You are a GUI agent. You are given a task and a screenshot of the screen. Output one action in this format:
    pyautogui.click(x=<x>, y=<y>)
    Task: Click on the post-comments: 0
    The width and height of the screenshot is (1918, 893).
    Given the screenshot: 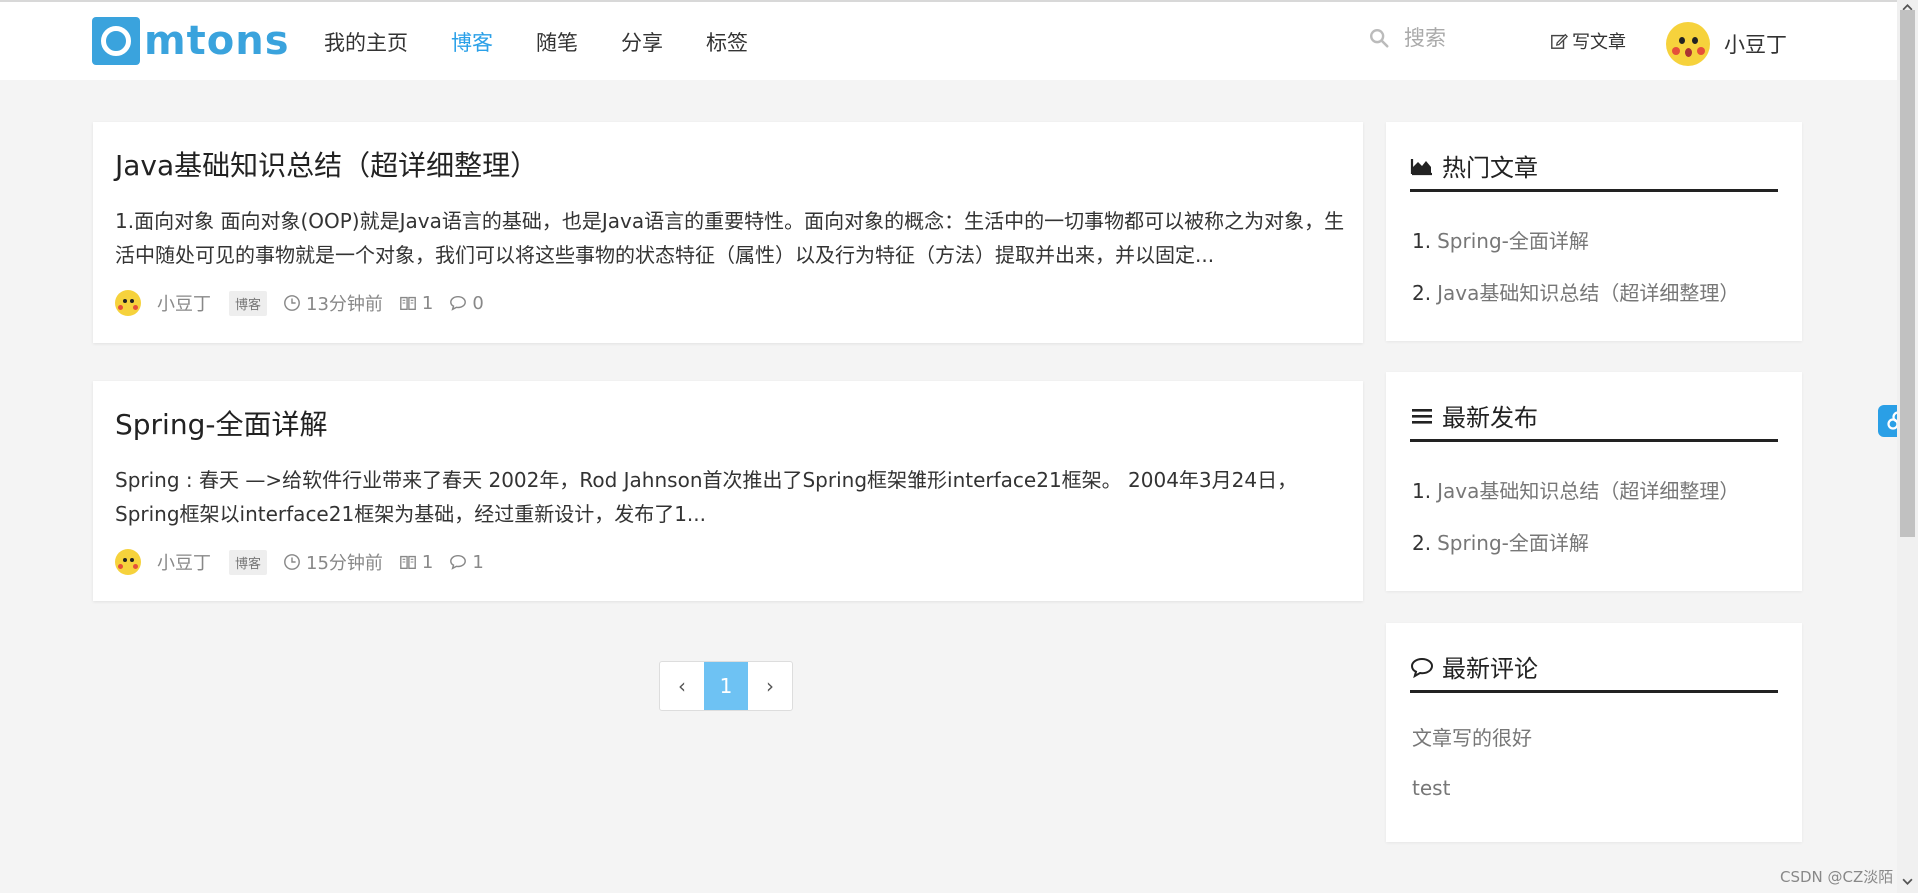 What is the action you would take?
    pyautogui.click(x=466, y=303)
    